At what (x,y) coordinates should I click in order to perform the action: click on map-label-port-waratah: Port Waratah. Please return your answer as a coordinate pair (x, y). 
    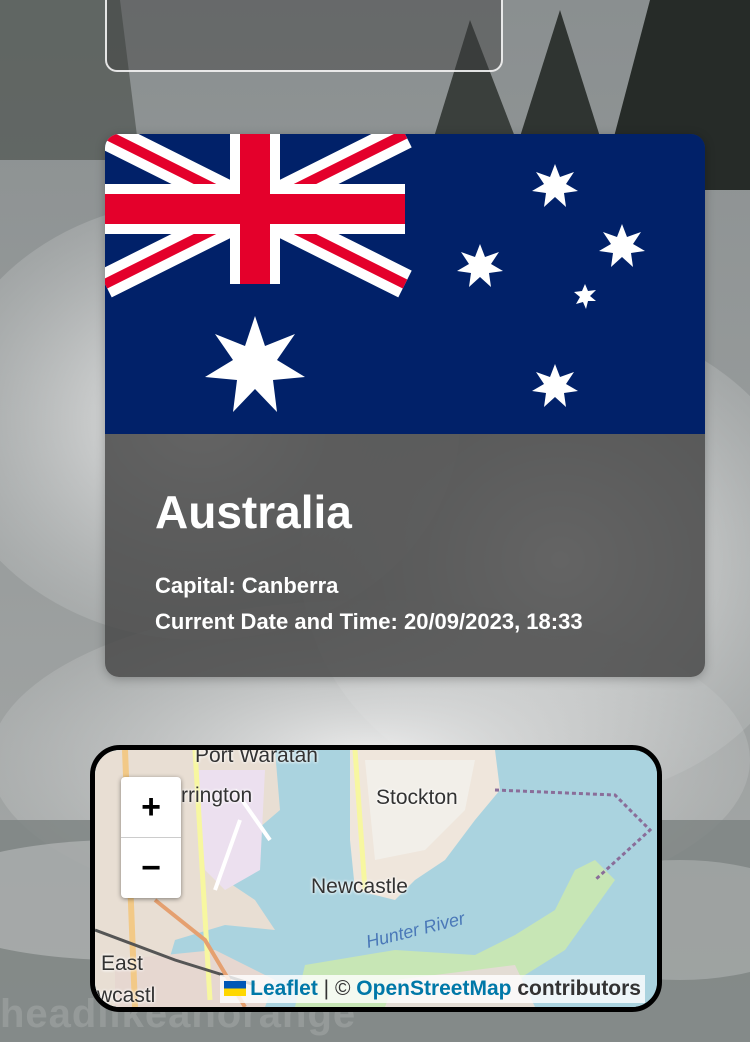
    Looking at the image, I should click on (256, 756).